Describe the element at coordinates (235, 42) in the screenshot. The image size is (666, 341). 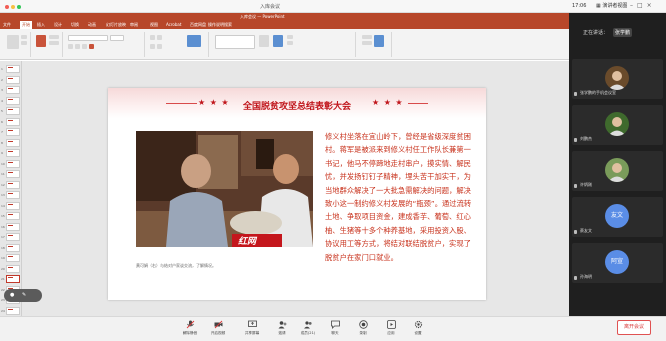
I see `shapes-gallery` at that location.